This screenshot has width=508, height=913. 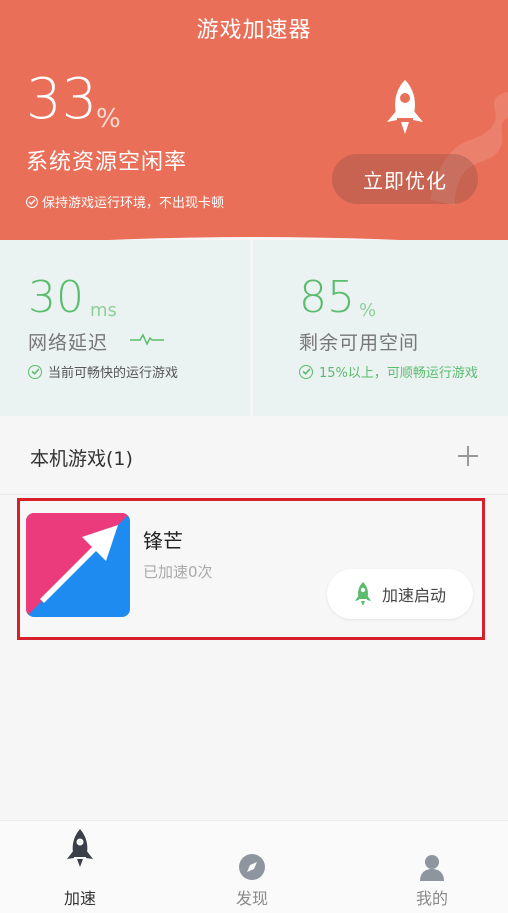 What do you see at coordinates (125, 328) in the screenshot?
I see `latency-card: 30 ms 网络延迟 当前可畅快的运行游戏` at bounding box center [125, 328].